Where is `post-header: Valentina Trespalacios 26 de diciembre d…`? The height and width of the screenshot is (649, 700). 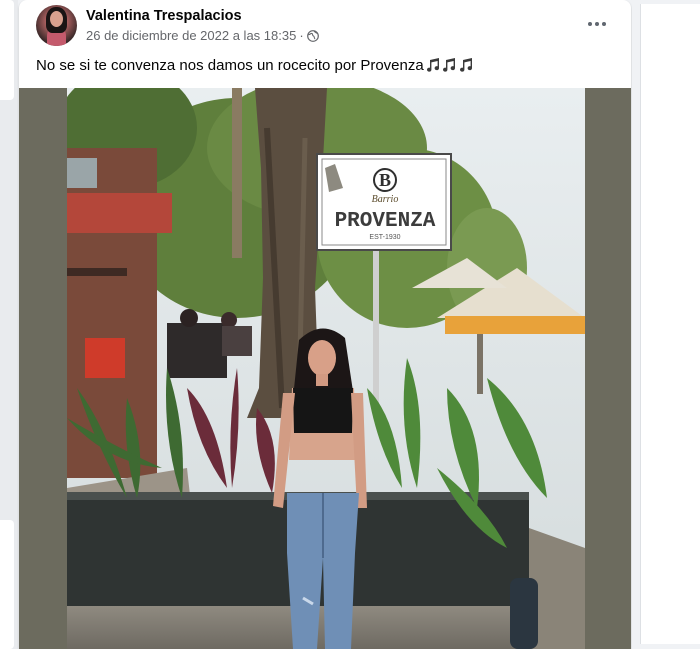
post-header: Valentina Trespalacios 26 de diciembre d… is located at coordinates (325, 26).